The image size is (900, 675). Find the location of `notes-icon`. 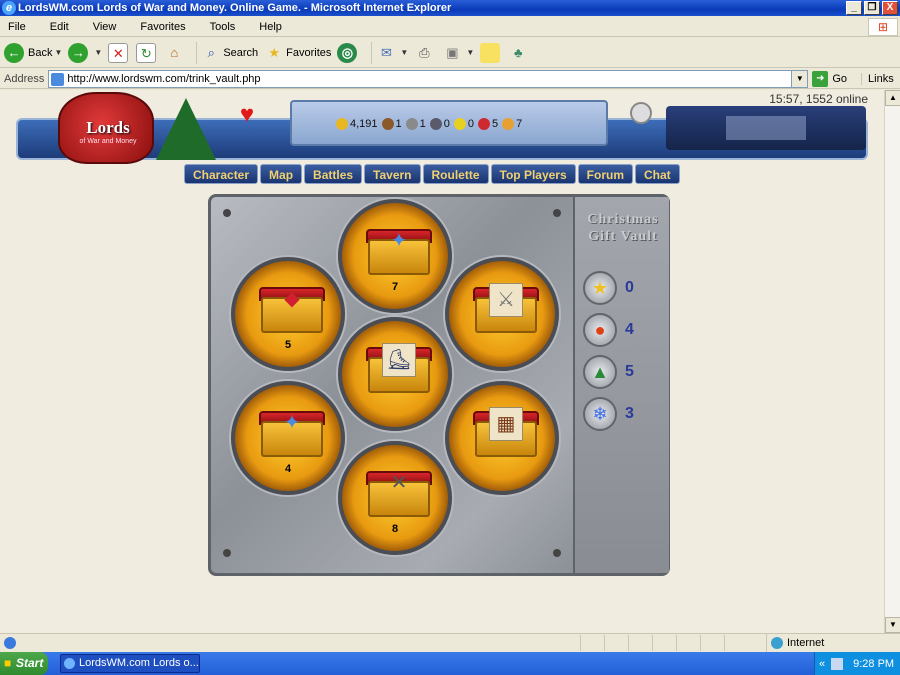

notes-icon is located at coordinates (490, 52).